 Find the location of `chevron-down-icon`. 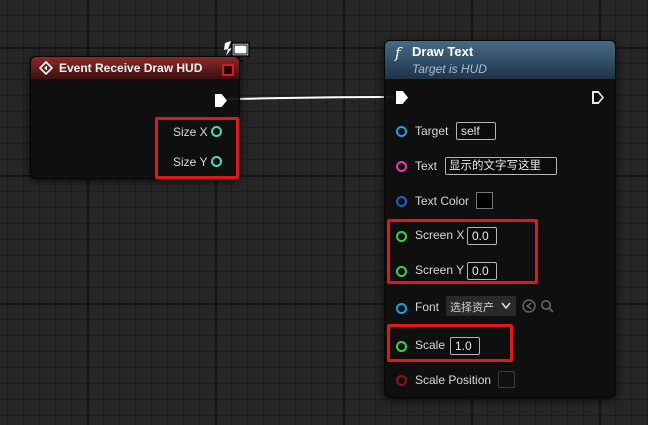

chevron-down-icon is located at coordinates (506, 306).